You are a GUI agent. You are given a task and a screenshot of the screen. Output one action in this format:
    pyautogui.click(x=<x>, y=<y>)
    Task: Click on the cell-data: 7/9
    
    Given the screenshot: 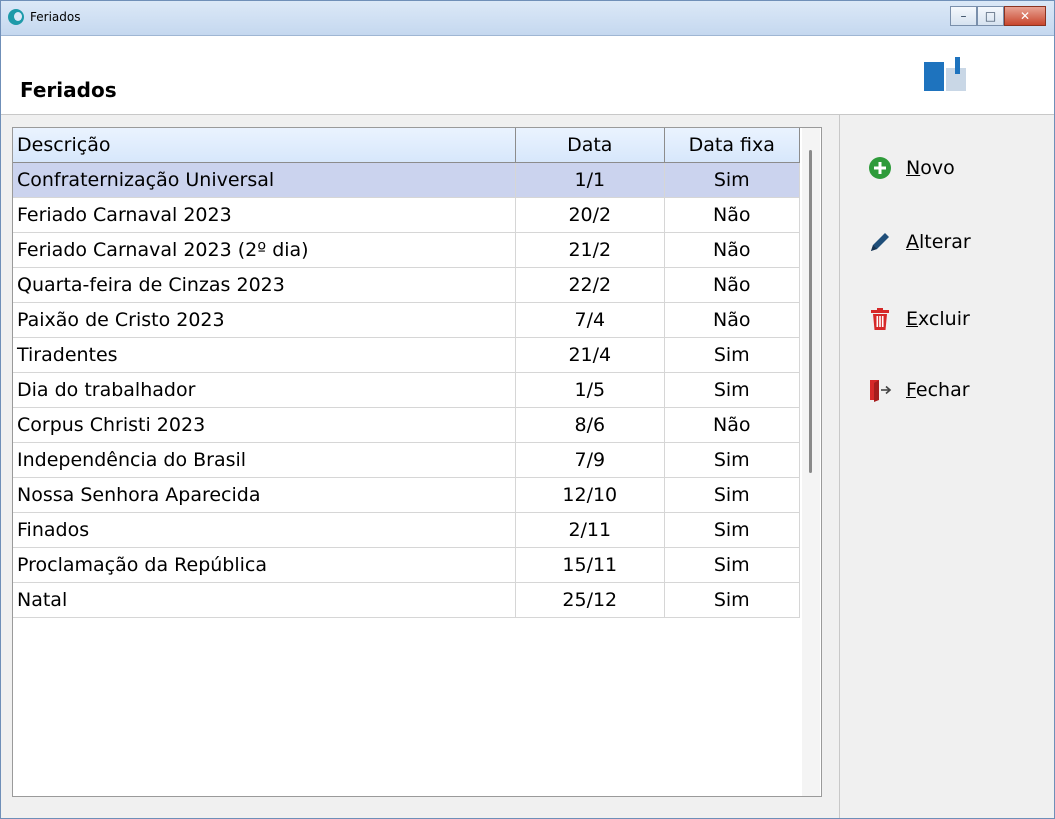 What is the action you would take?
    pyautogui.click(x=590, y=460)
    